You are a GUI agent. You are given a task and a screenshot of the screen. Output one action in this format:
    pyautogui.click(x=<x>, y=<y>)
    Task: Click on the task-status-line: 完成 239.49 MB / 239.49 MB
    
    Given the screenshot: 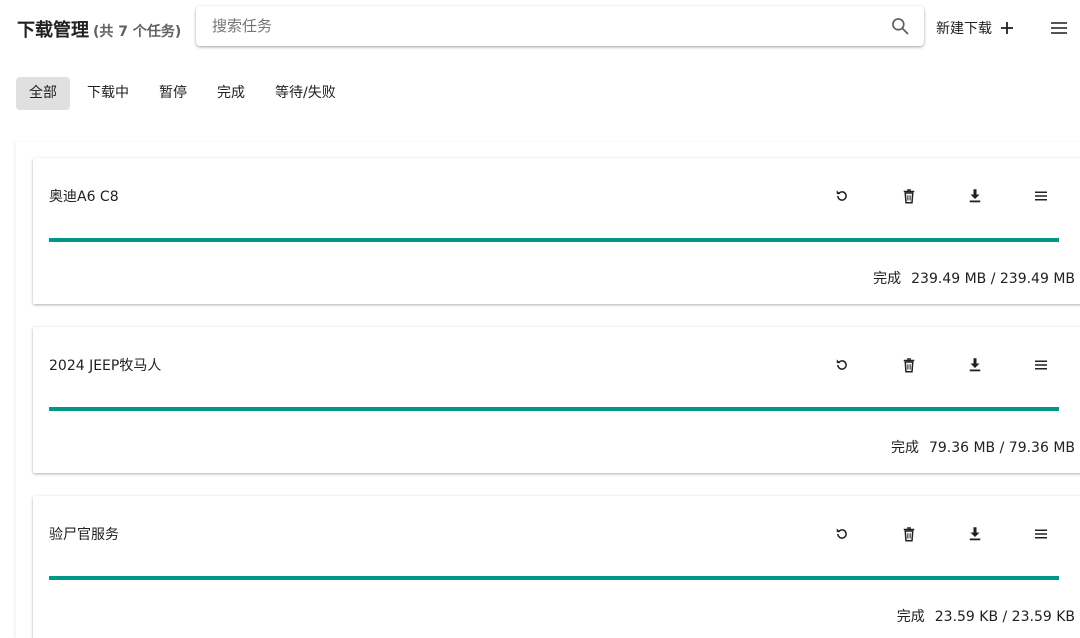 What is the action you would take?
    pyautogui.click(x=974, y=278)
    